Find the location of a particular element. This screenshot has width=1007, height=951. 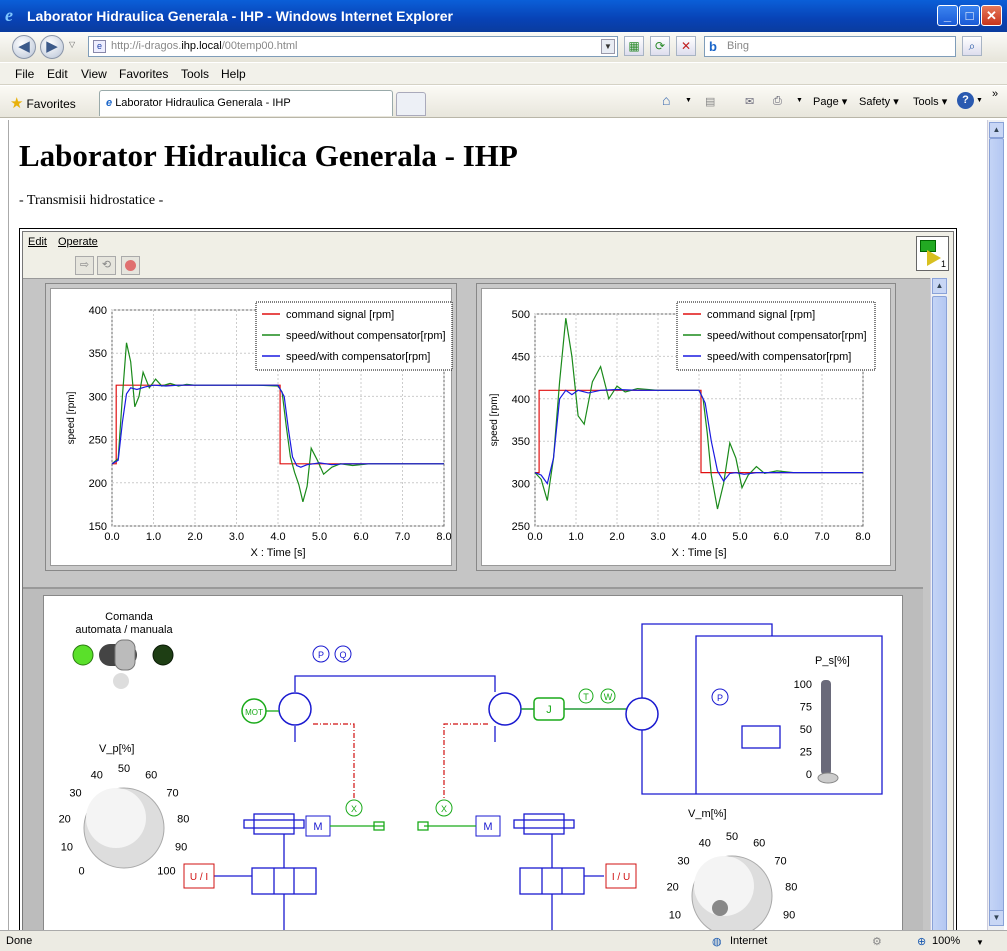

menu-help: Help is located at coordinates (233, 74).